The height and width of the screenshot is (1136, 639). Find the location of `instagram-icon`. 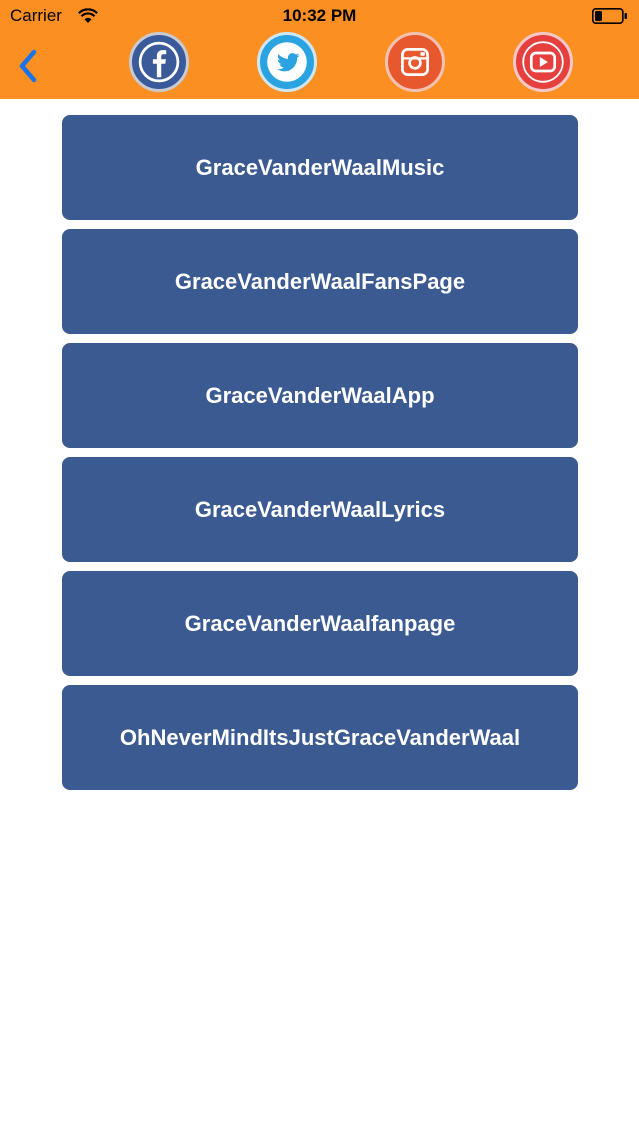

instagram-icon is located at coordinates (415, 62).